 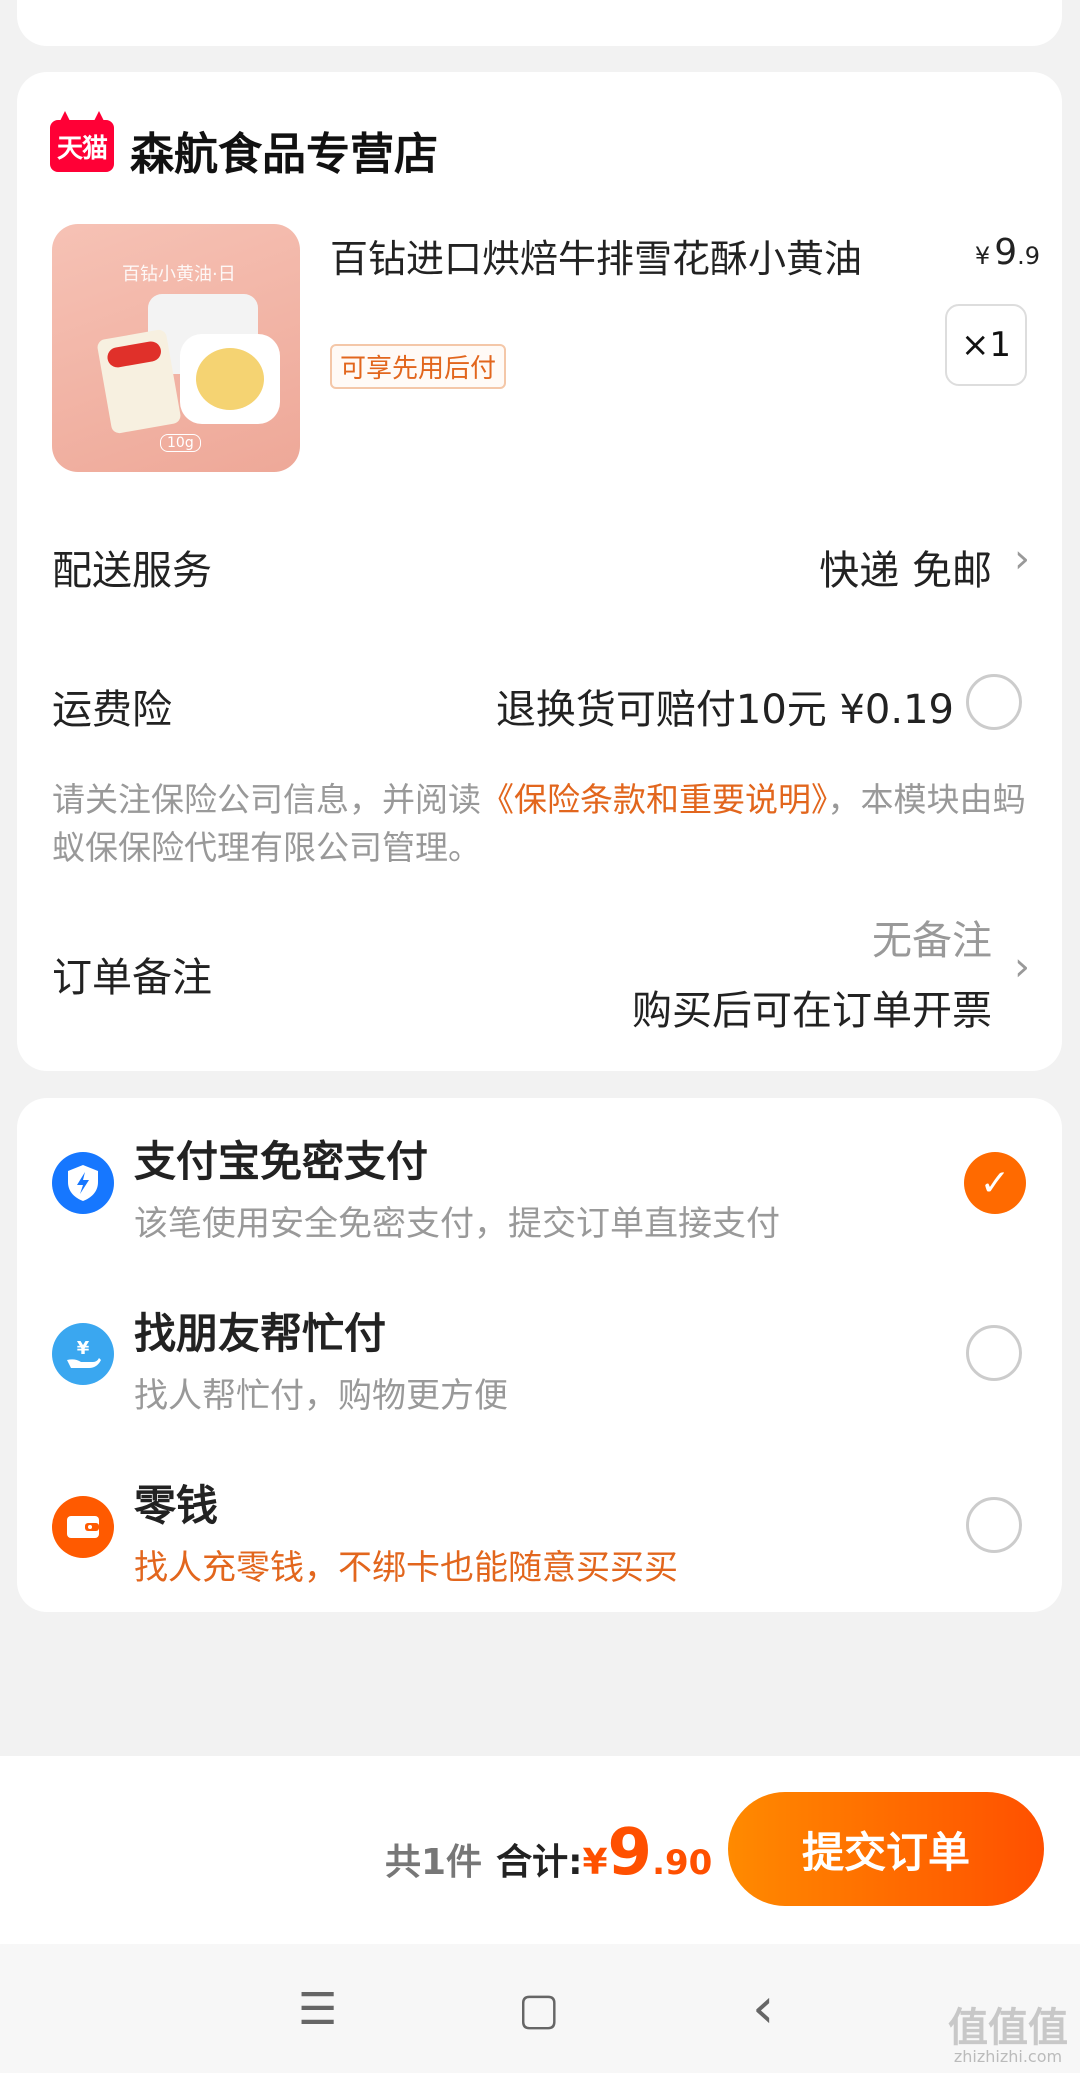 What do you see at coordinates (180, 443) in the screenshot?
I see `product-image-weight: 10g` at bounding box center [180, 443].